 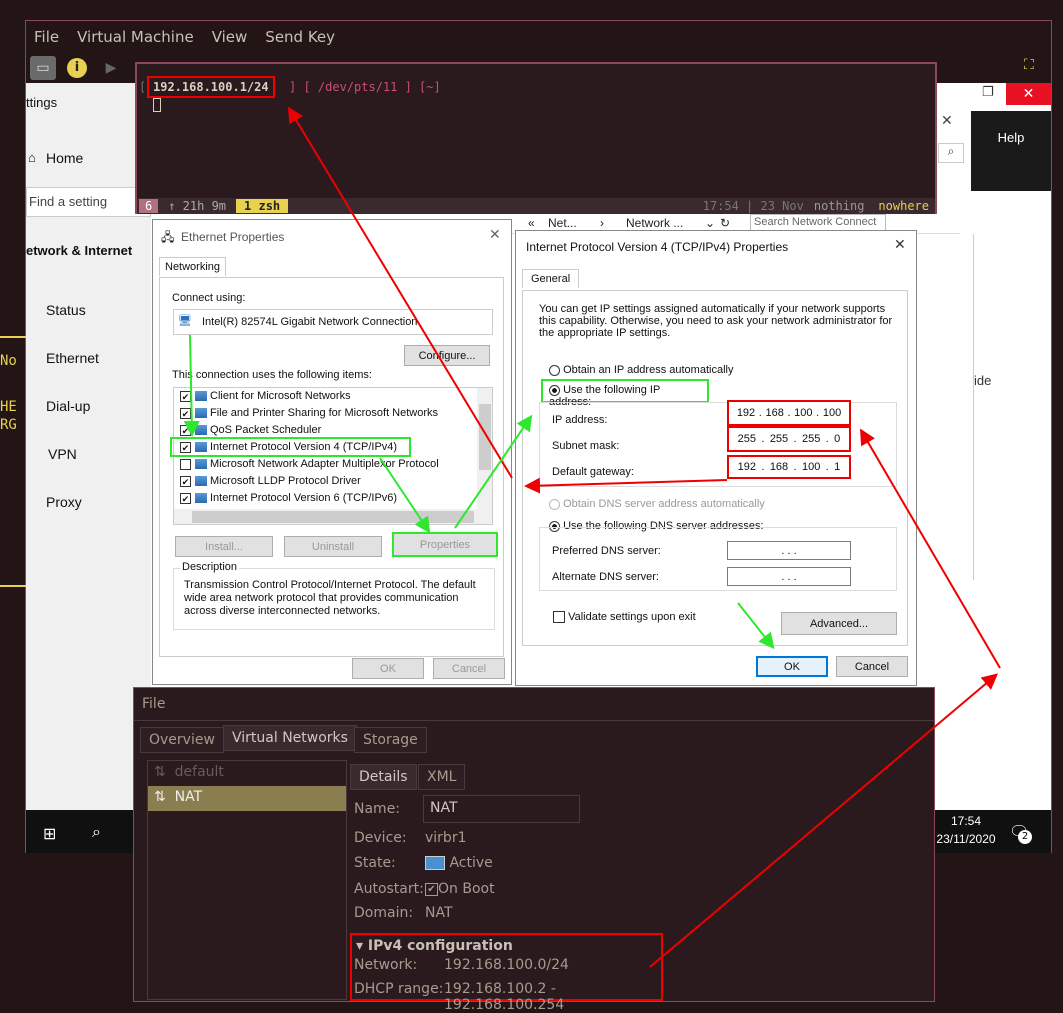 I want to click on arrow-to-properties, so click(x=405, y=495).